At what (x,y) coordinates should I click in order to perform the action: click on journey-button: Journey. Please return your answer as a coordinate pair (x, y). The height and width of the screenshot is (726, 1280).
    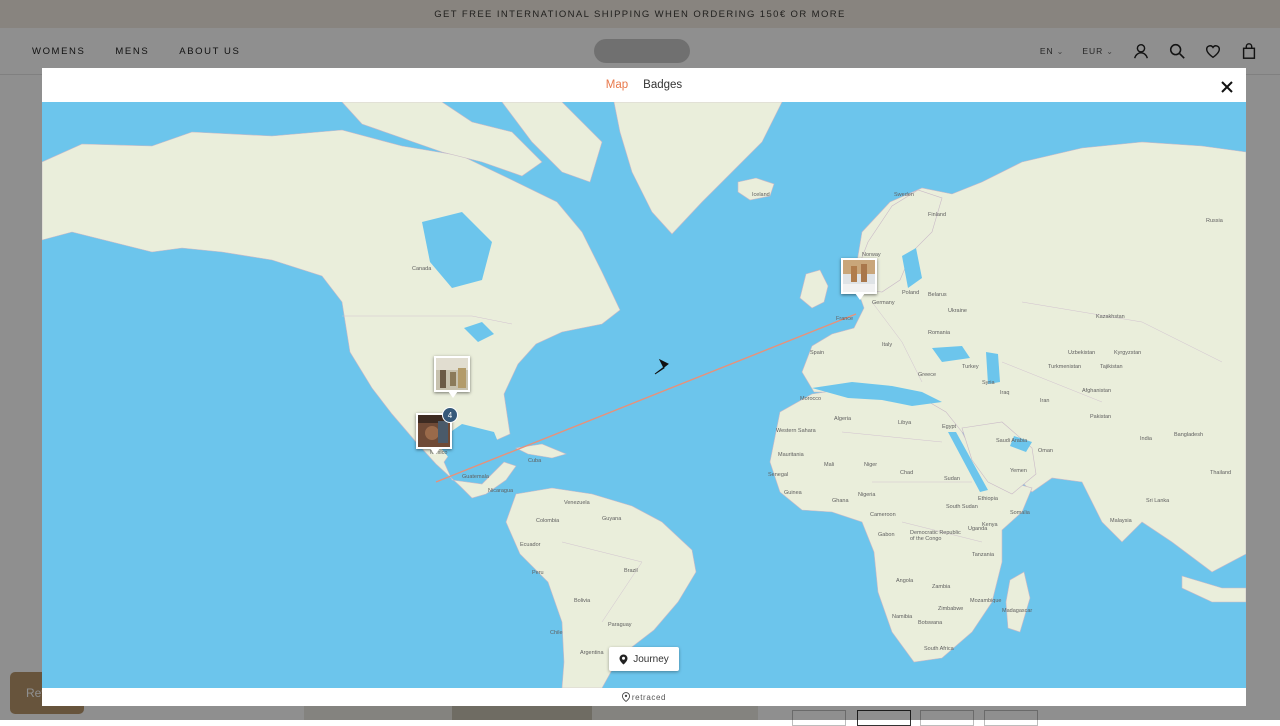
    Looking at the image, I should click on (644, 659).